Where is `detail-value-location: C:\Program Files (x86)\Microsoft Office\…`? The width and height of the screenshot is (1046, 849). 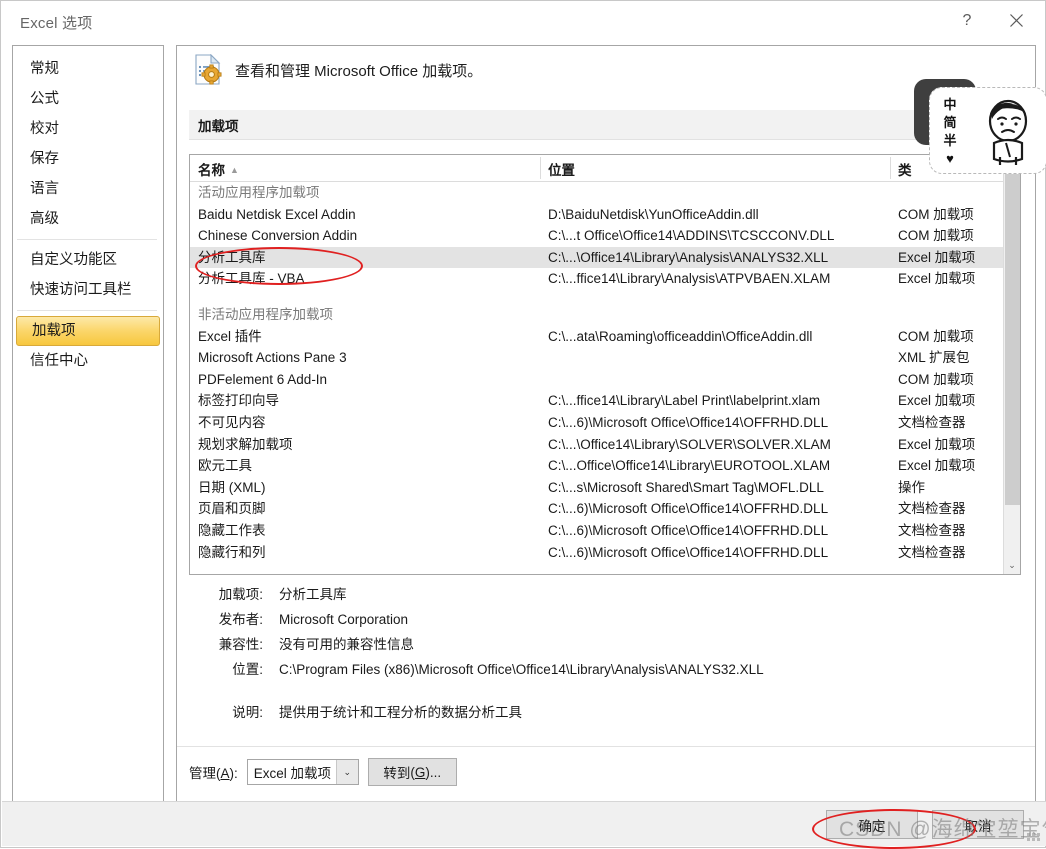 detail-value-location: C:\Program Files (x86)\Microsoft Office\… is located at coordinates (521, 669).